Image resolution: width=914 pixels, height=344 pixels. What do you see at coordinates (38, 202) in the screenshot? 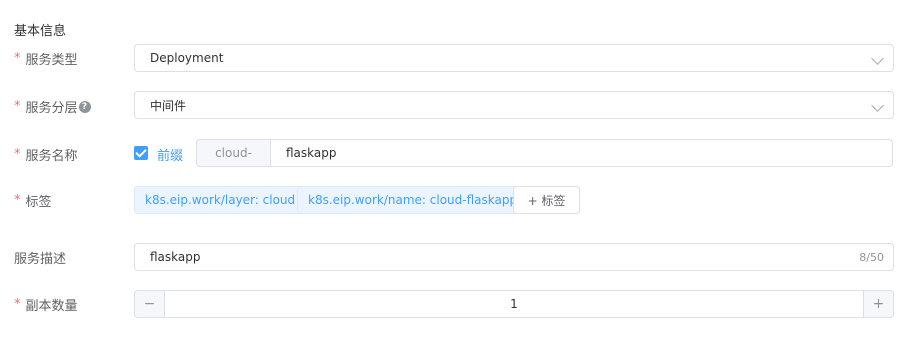
I see `tags-label-text: 标签` at bounding box center [38, 202].